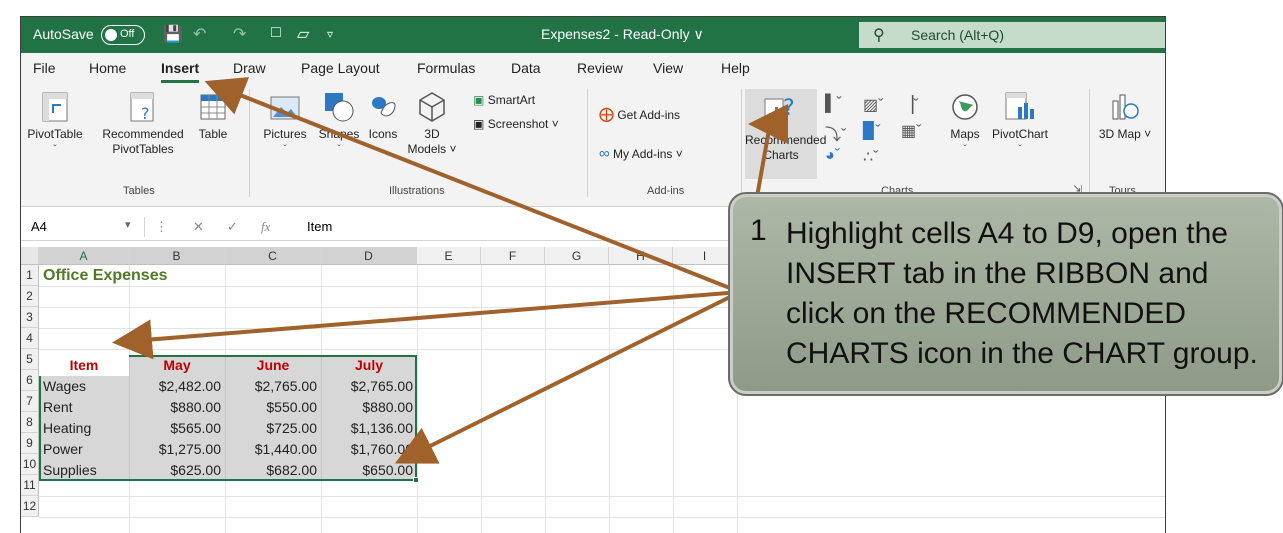  I want to click on pivotchart-button: PivotChart ˇ, so click(1020, 124).